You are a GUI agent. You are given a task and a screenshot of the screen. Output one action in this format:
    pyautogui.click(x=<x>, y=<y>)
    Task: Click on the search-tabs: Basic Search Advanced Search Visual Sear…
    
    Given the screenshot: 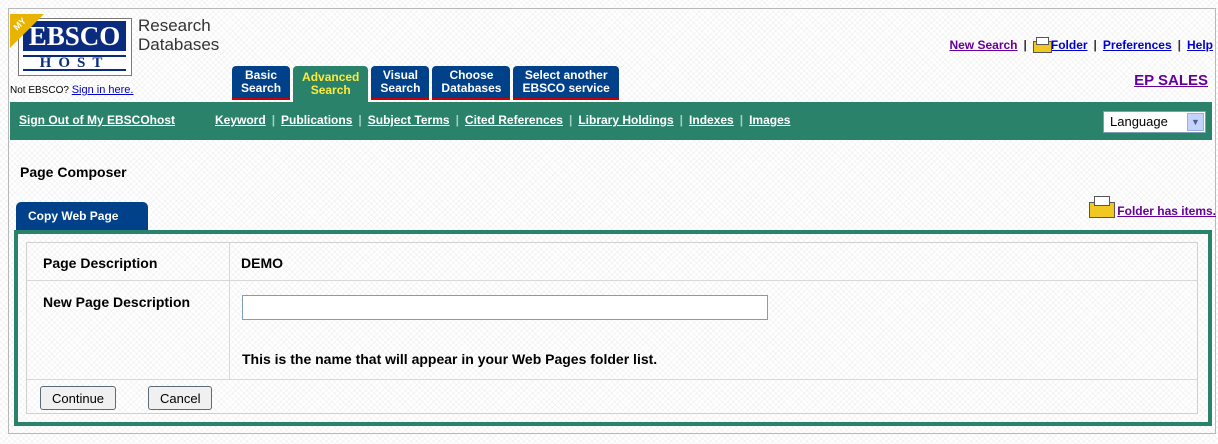 What is the action you would take?
    pyautogui.click(x=425, y=84)
    